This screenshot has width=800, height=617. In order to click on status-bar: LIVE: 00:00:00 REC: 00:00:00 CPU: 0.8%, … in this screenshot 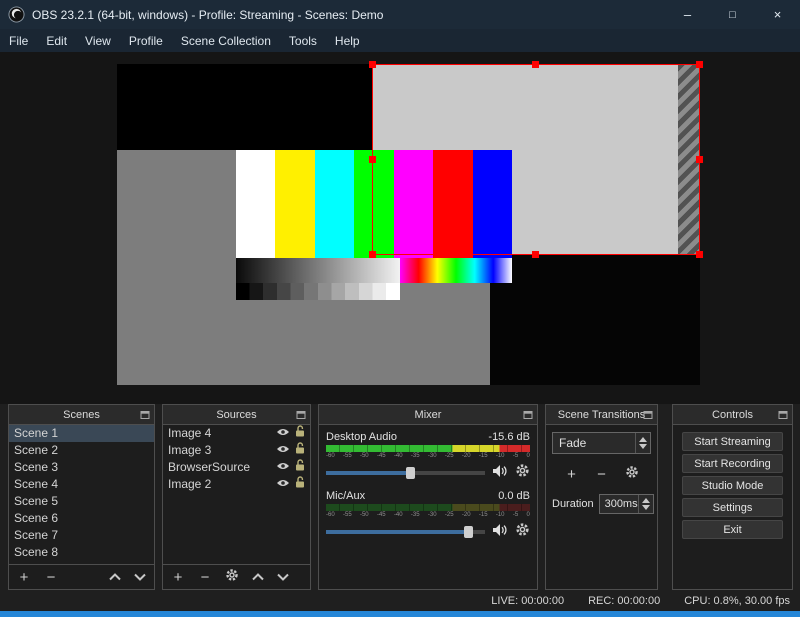, I will do `click(400, 601)`.